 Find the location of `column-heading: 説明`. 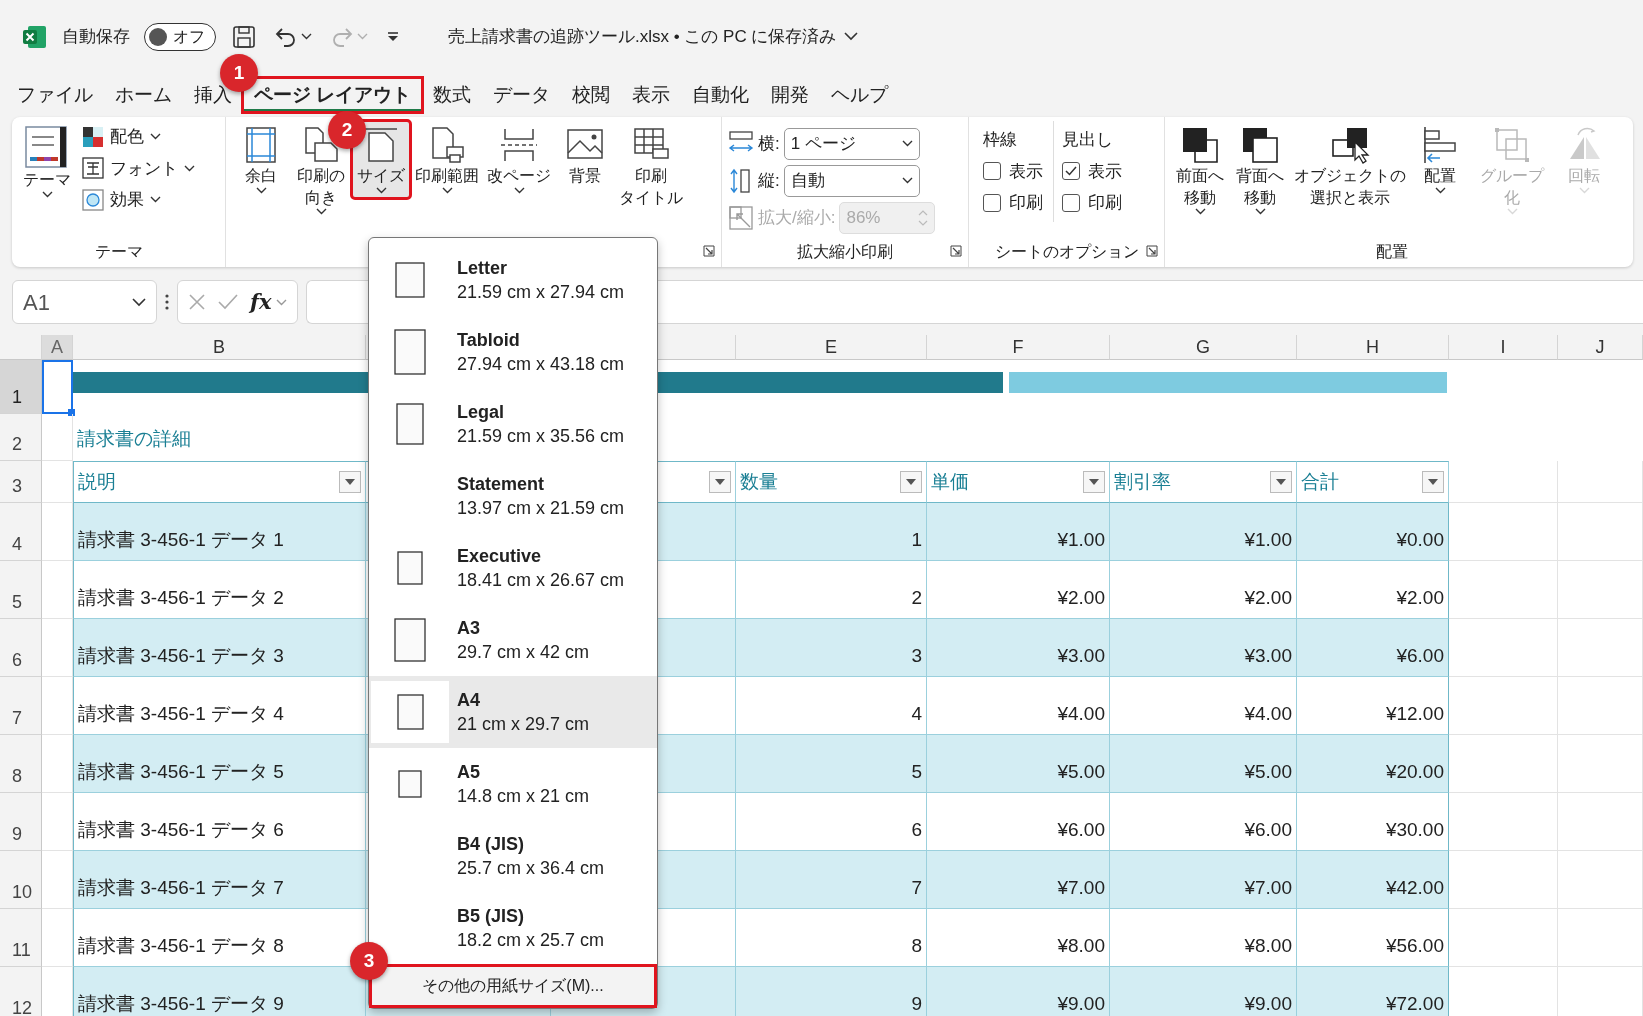

column-heading: 説明 is located at coordinates (97, 481).